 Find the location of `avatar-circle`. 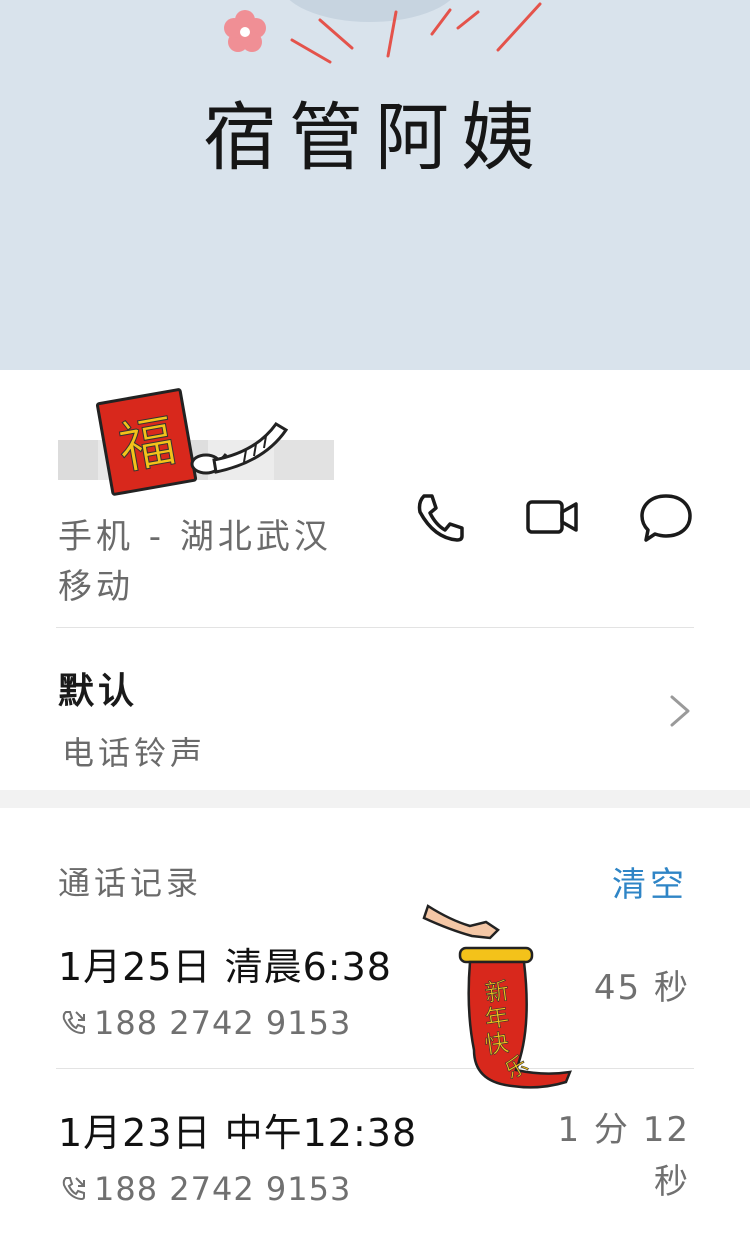

avatar-circle is located at coordinates (370, 11).